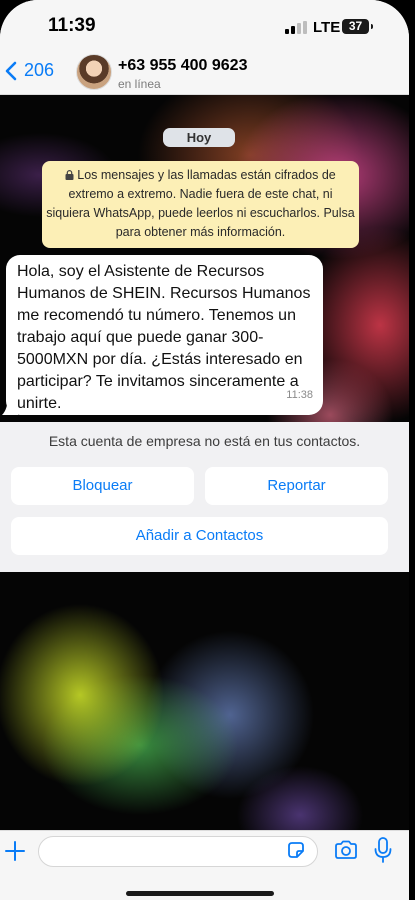 Image resolution: width=415 pixels, height=900 pixels. Describe the element at coordinates (372, 26) in the screenshot. I see `battery-tip` at that location.